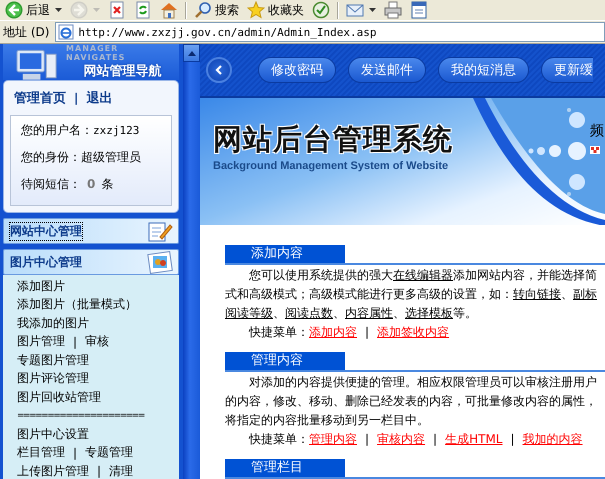 The image size is (605, 479). Describe the element at coordinates (333, 139) in the screenshot. I see `system-title: 网站后台管理系统` at that location.